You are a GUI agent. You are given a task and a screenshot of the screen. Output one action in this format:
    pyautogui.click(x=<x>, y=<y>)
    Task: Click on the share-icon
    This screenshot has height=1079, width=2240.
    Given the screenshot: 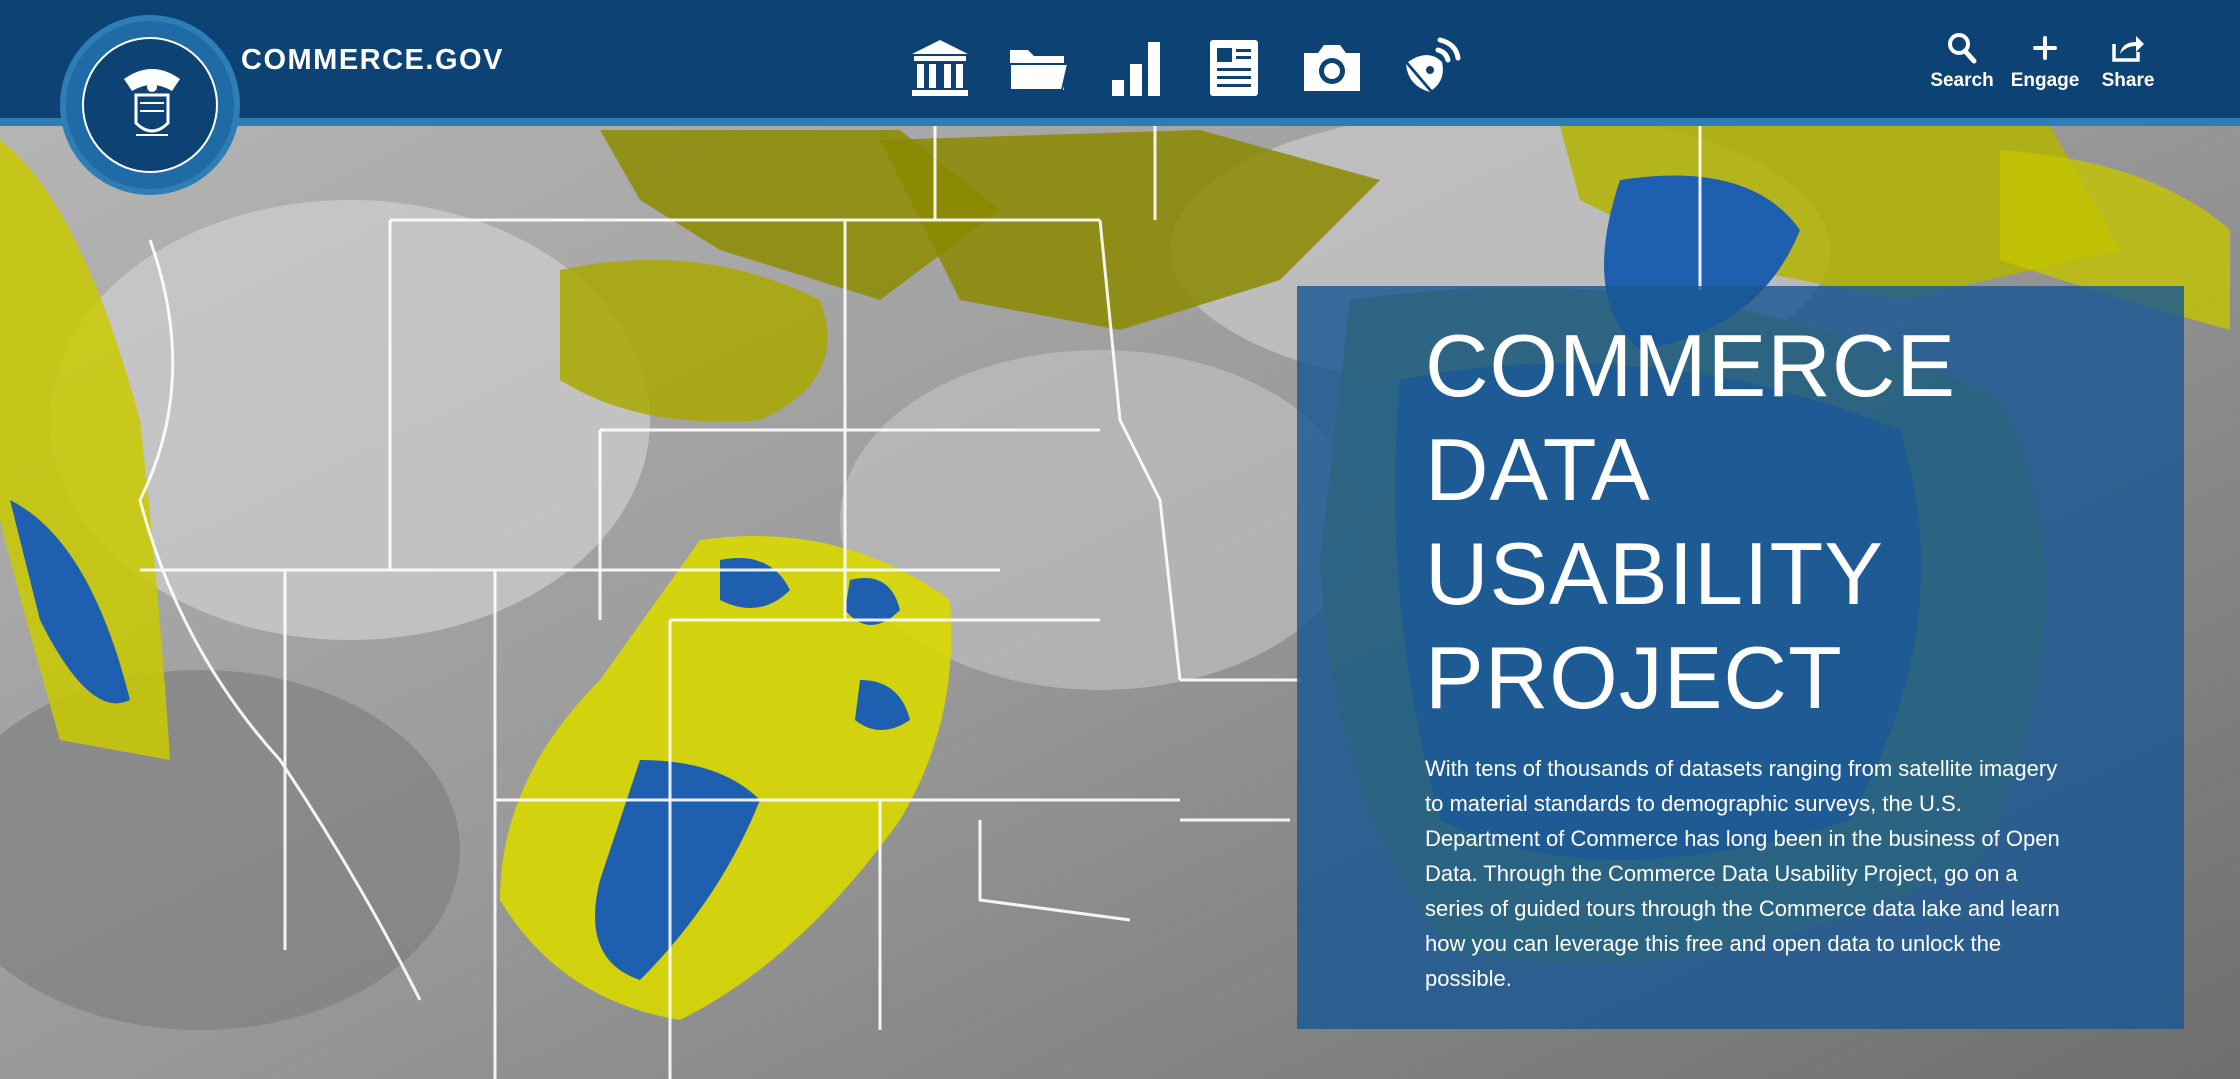 What is the action you would take?
    pyautogui.click(x=2128, y=51)
    